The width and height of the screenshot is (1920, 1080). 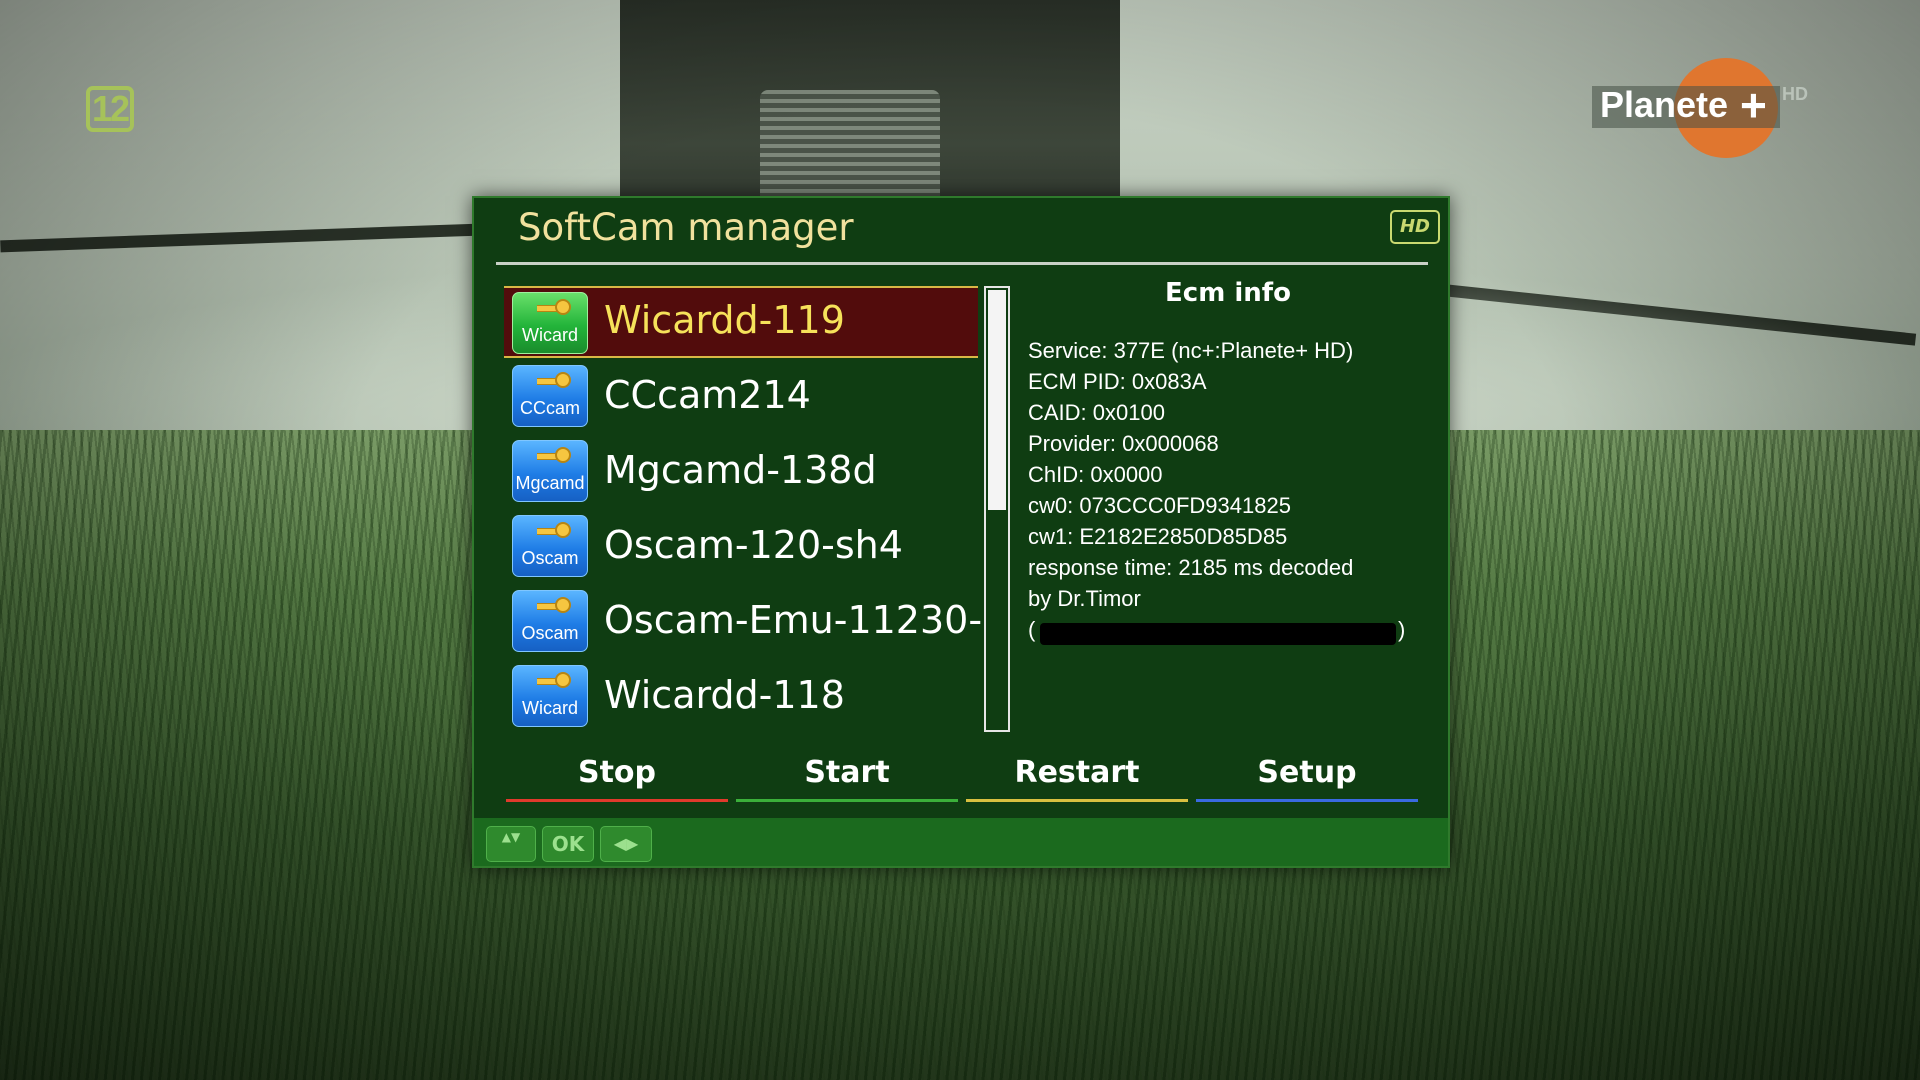 What do you see at coordinates (1753, 105) in the screenshot?
I see `logo-plus: +` at bounding box center [1753, 105].